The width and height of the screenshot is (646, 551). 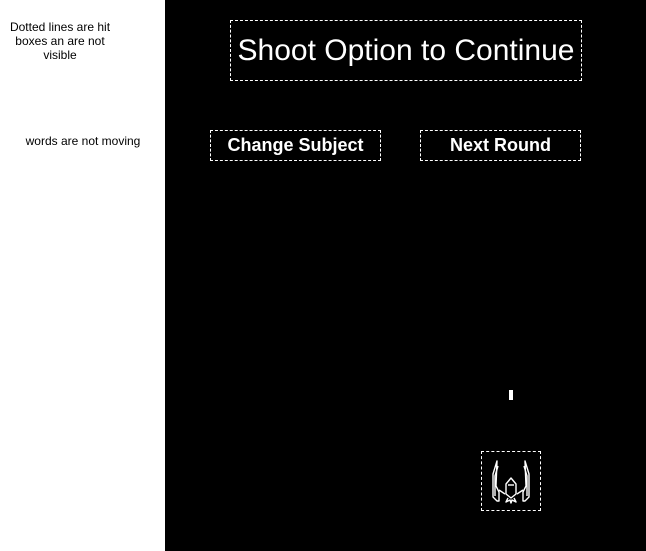 I want to click on change-subject-label: Change Subject, so click(x=295, y=145).